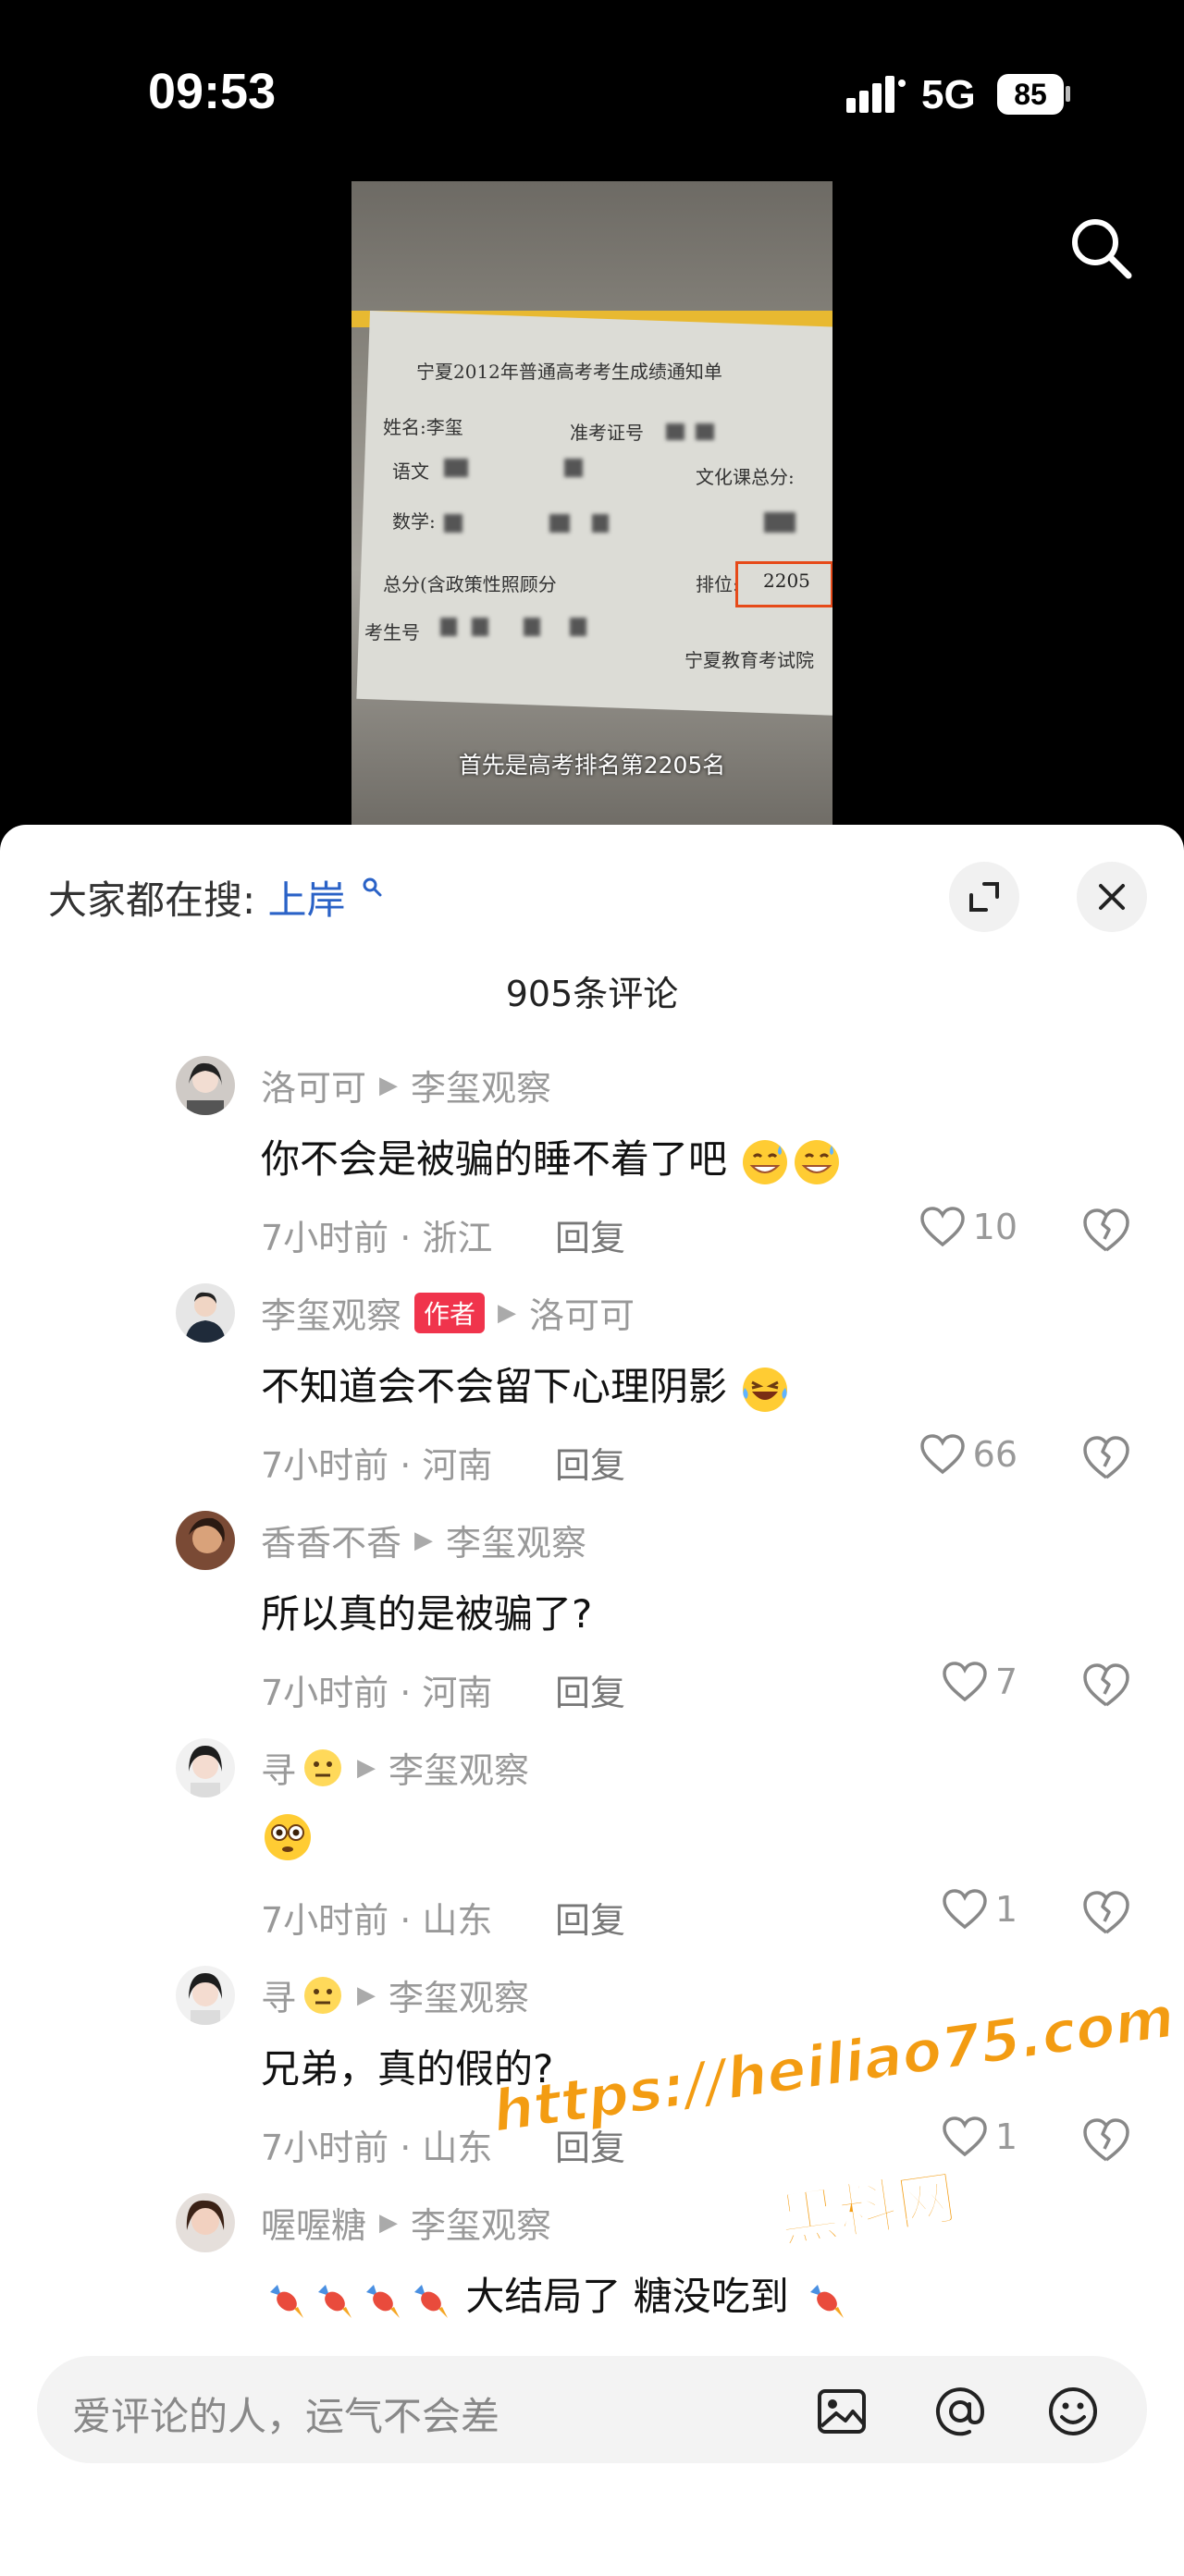 The image size is (1184, 2576). I want to click on battery-indicator: 85, so click(1031, 94).